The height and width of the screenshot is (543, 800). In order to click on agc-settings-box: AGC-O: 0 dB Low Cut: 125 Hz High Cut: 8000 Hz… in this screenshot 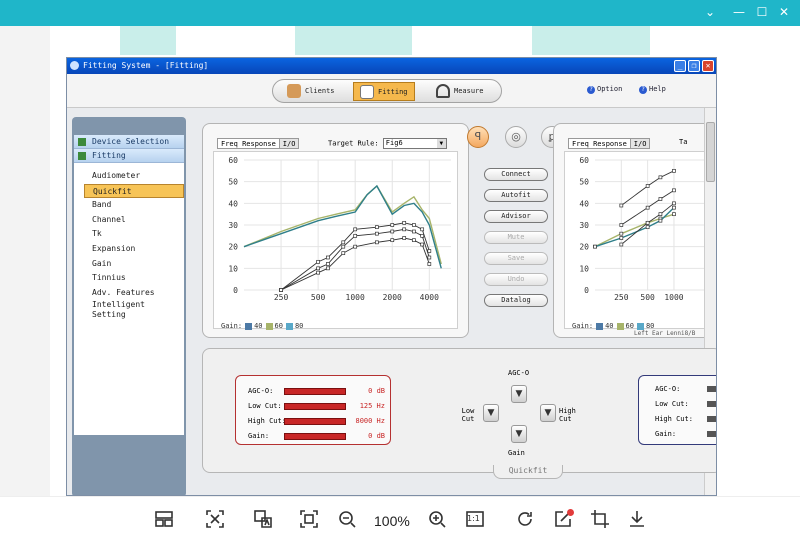, I will do `click(313, 410)`.